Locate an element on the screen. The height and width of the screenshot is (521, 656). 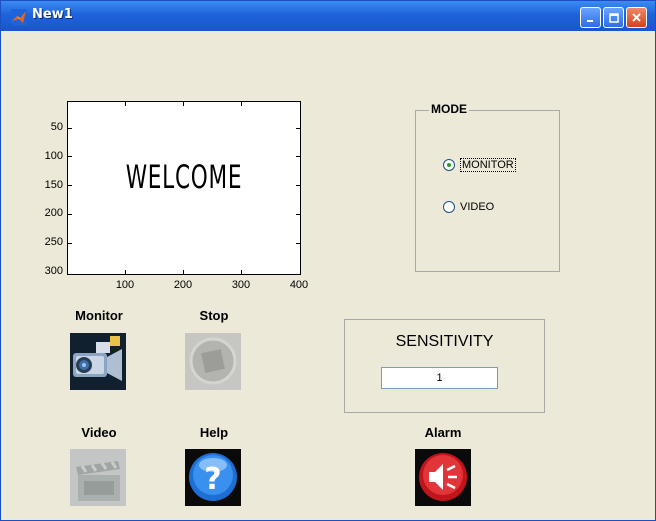
radio-monitor-label: MONITOR is located at coordinates (488, 165).